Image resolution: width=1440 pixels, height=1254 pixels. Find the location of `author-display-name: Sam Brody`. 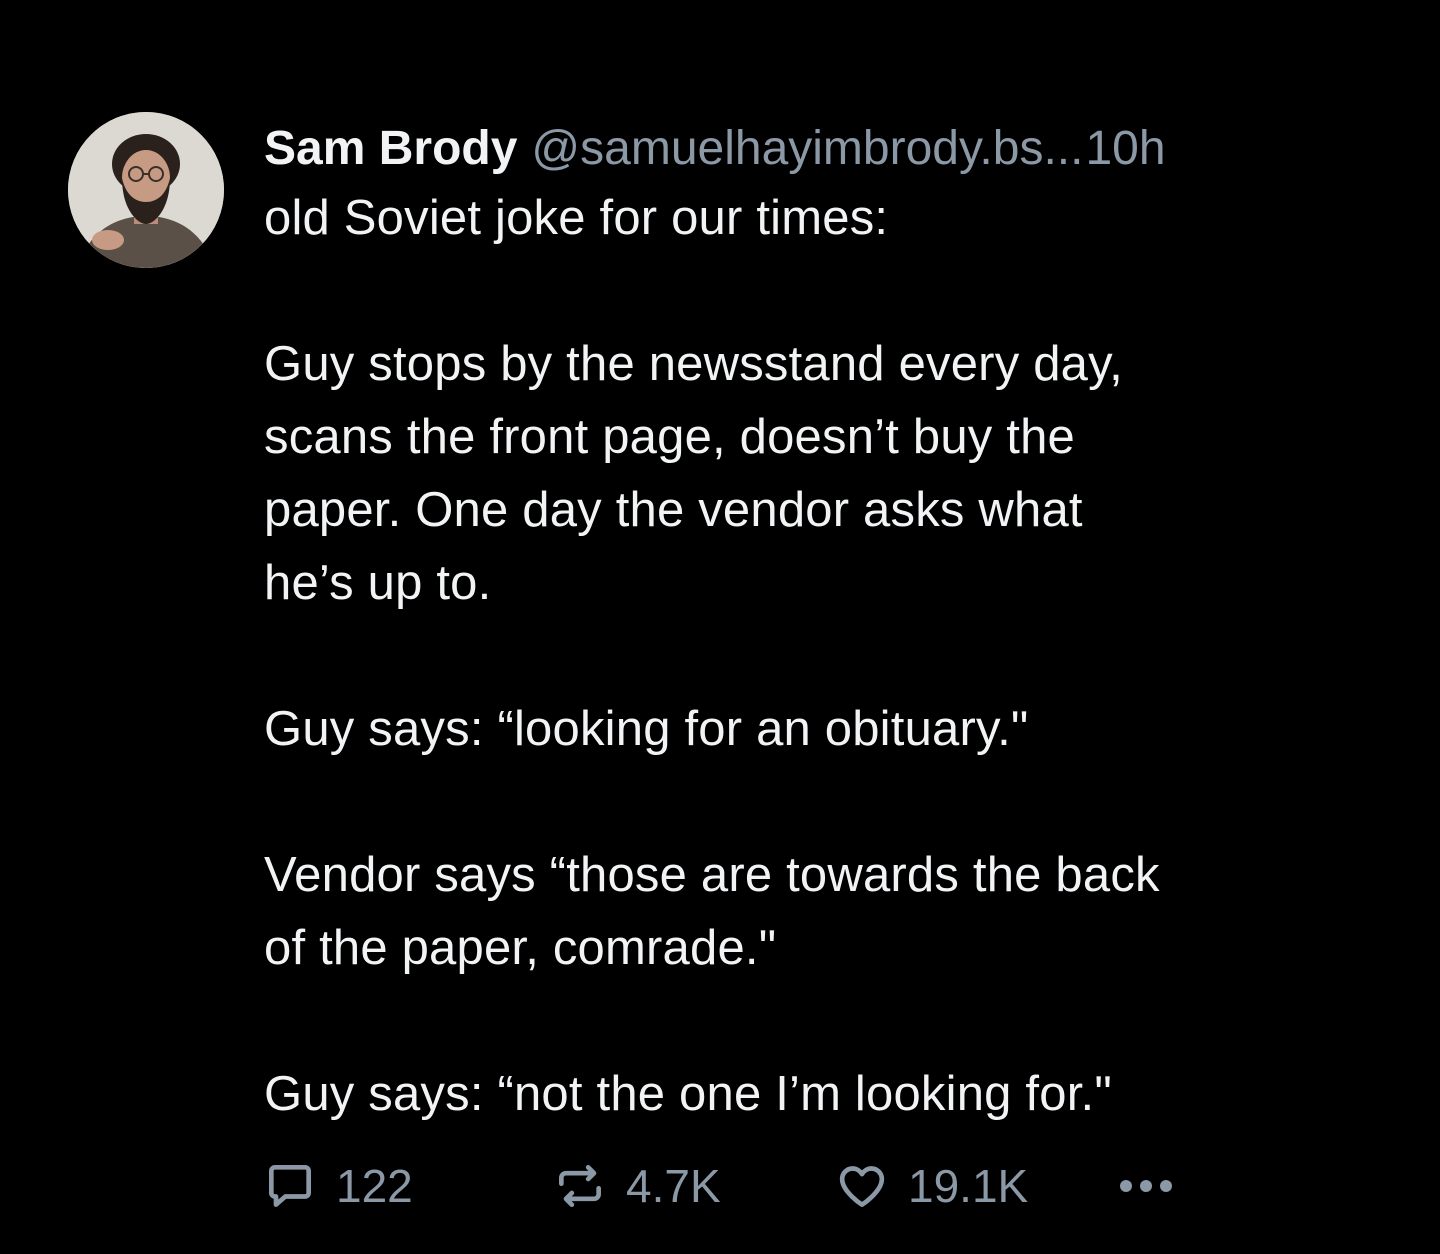

author-display-name: Sam Brody is located at coordinates (390, 149).